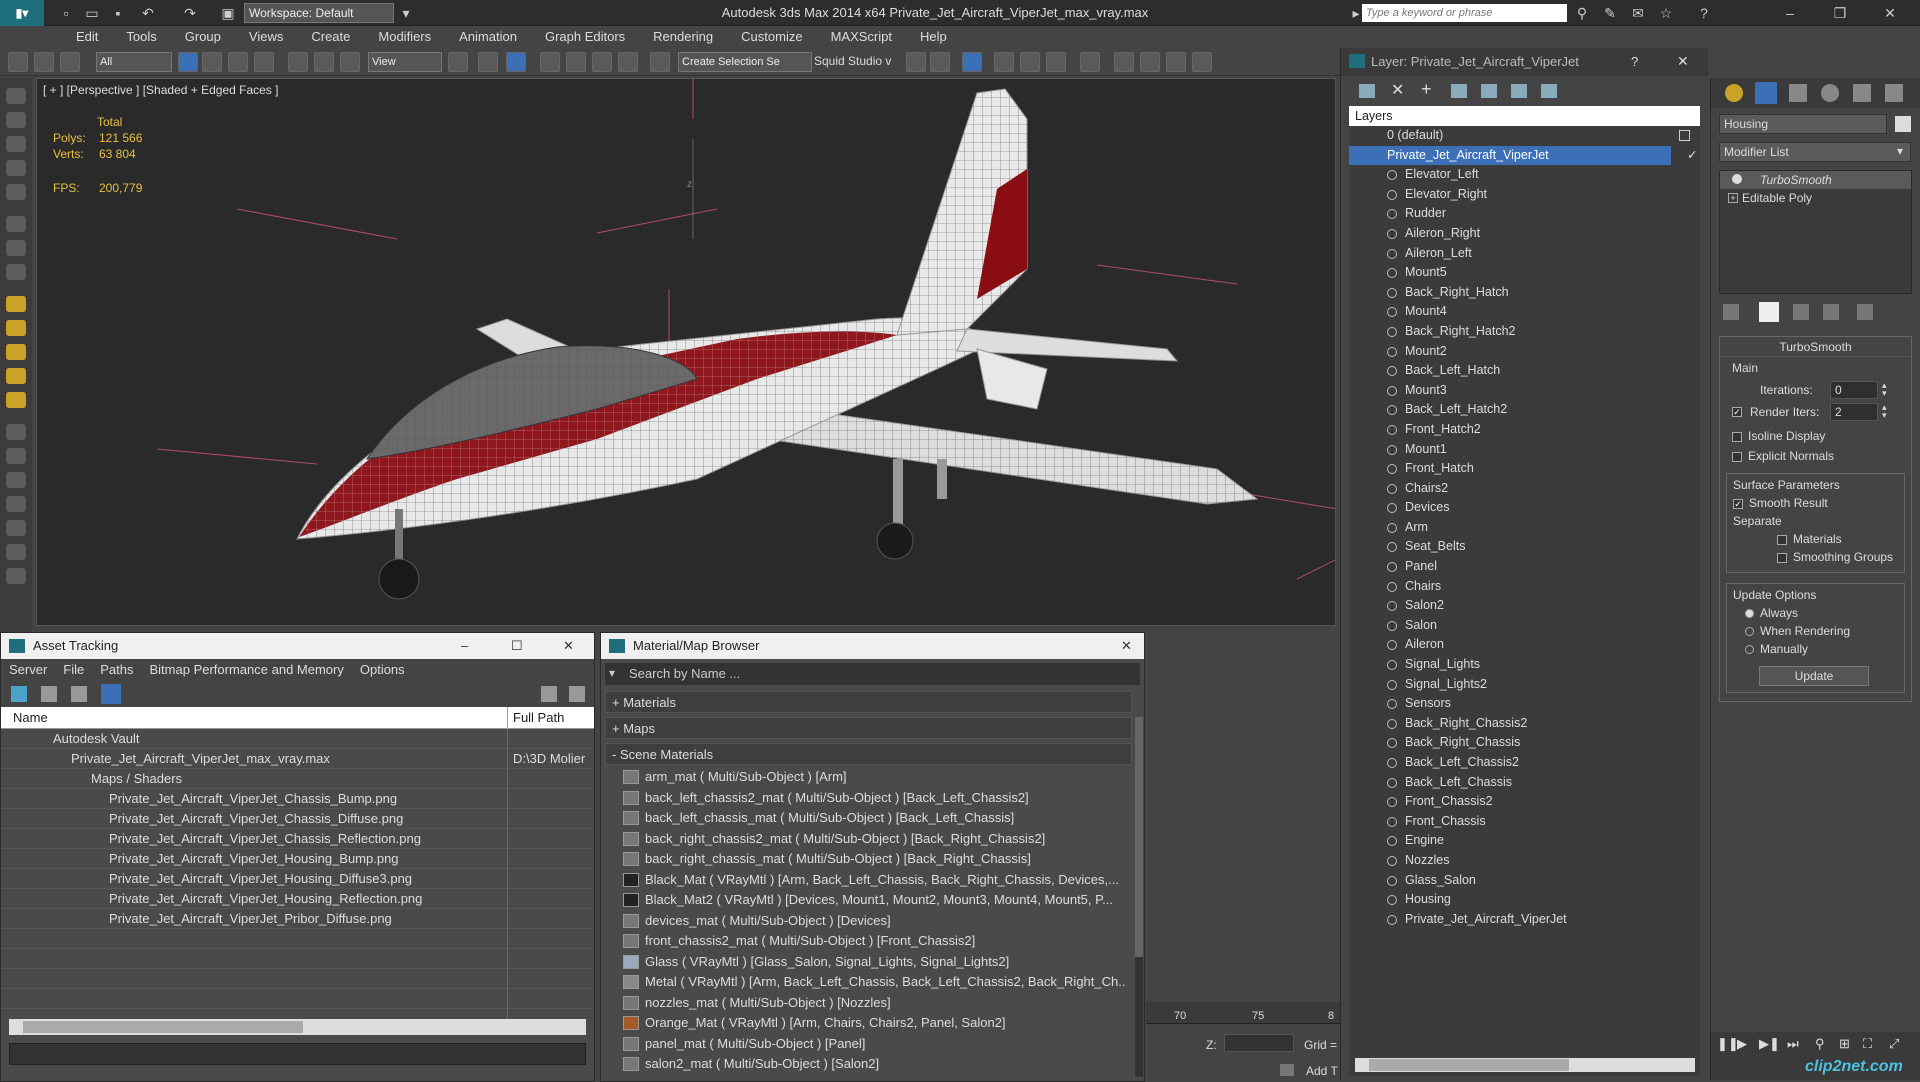  Describe the element at coordinates (865, 1064) in the screenshot. I see `list-item: salon2_mat ( Multi/Sub-Object ) [Salon2]` at that location.